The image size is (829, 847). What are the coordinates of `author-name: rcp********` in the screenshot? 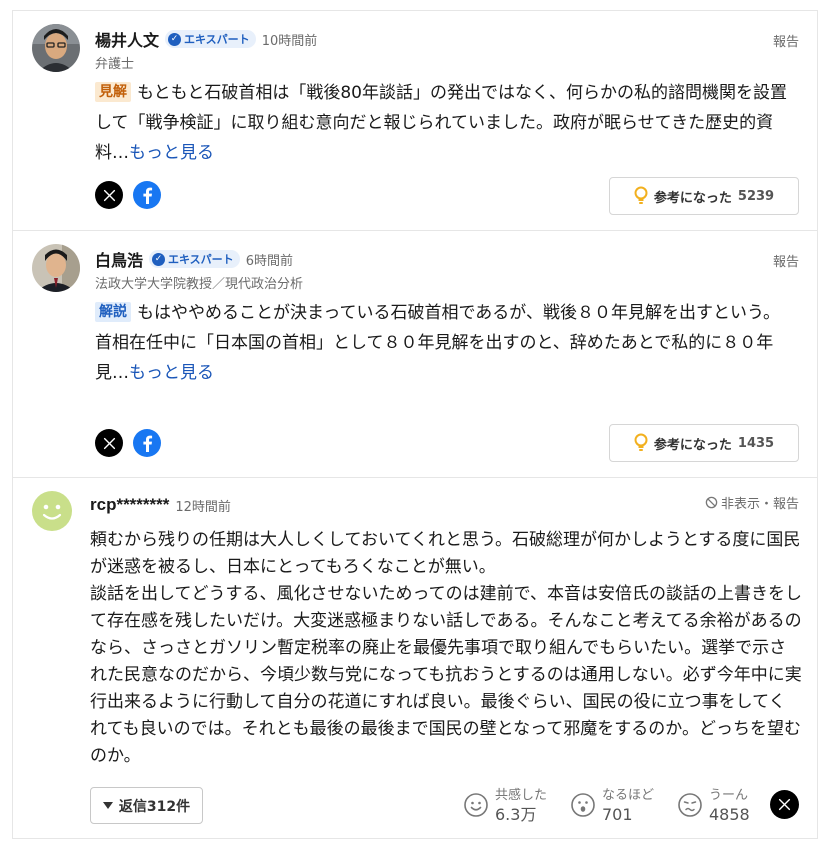 It's located at (129, 505).